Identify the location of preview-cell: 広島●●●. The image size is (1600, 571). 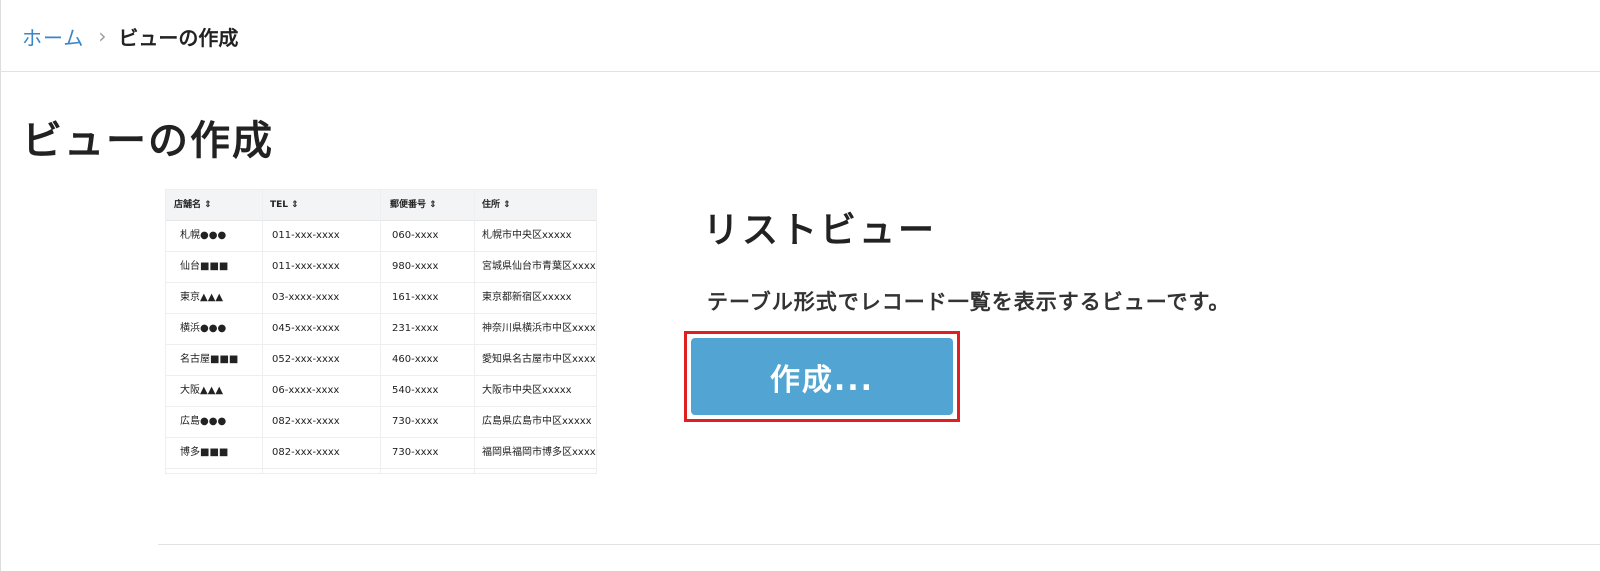
(203, 421).